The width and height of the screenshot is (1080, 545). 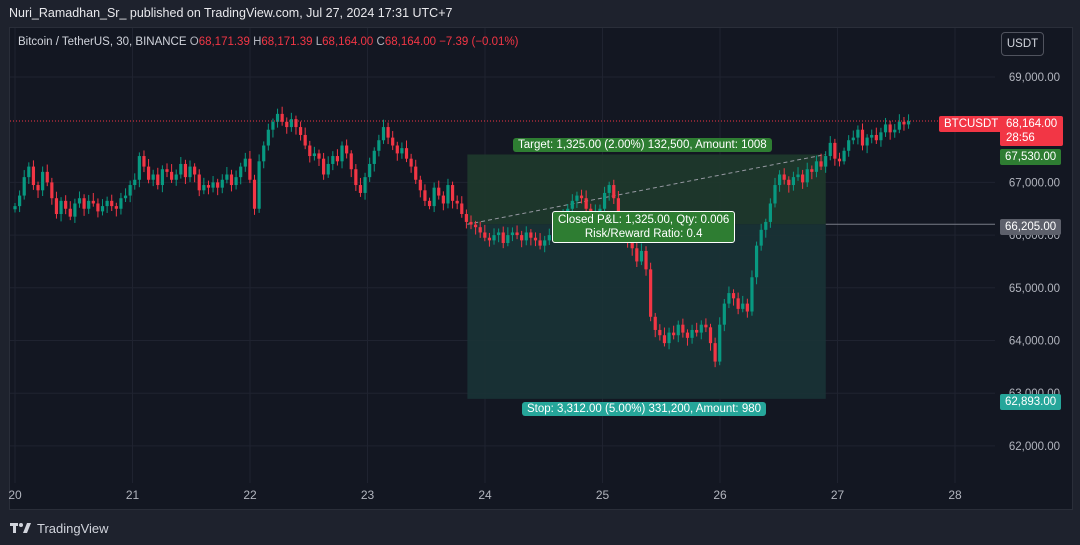 I want to click on currency-button: USDT, so click(x=1022, y=44).